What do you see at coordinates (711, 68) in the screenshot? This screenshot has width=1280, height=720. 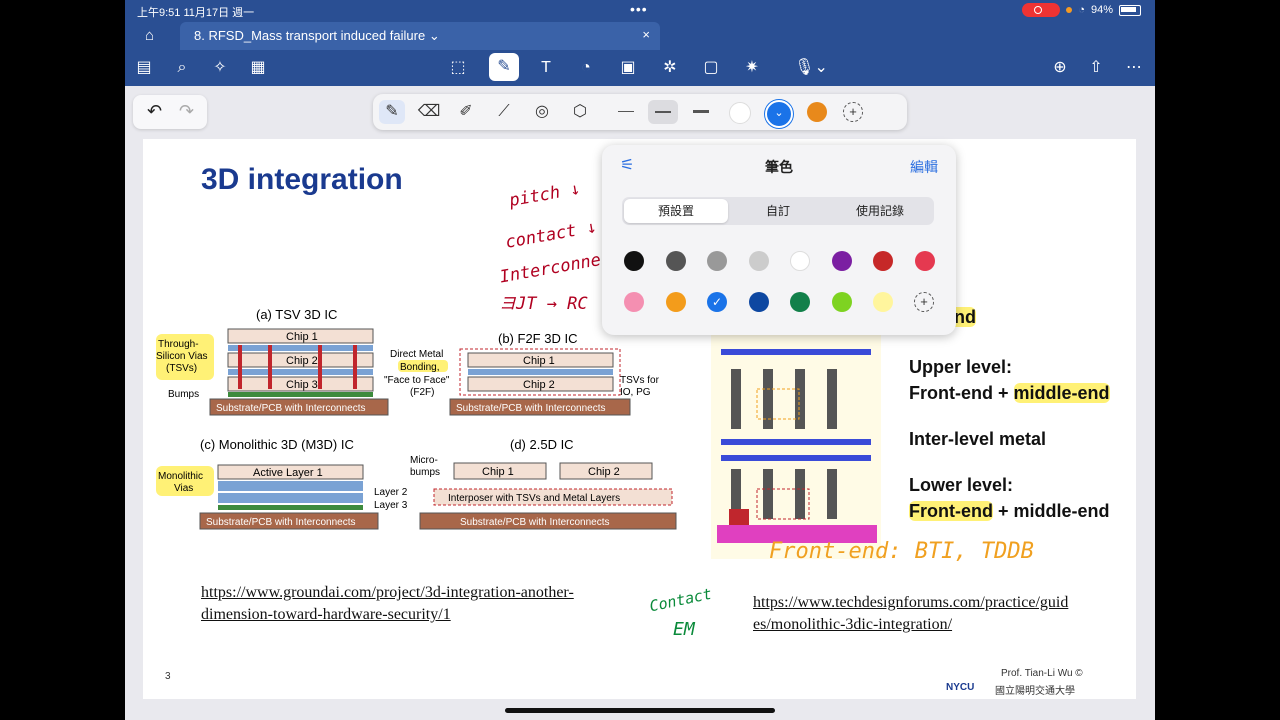 I see `sticky-note-icon: ▢` at bounding box center [711, 68].